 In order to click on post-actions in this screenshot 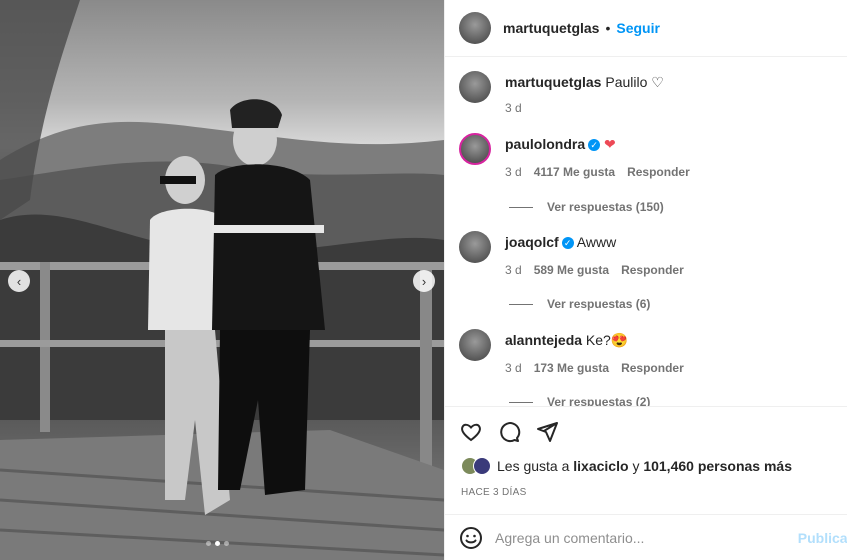, I will do `click(646, 431)`.